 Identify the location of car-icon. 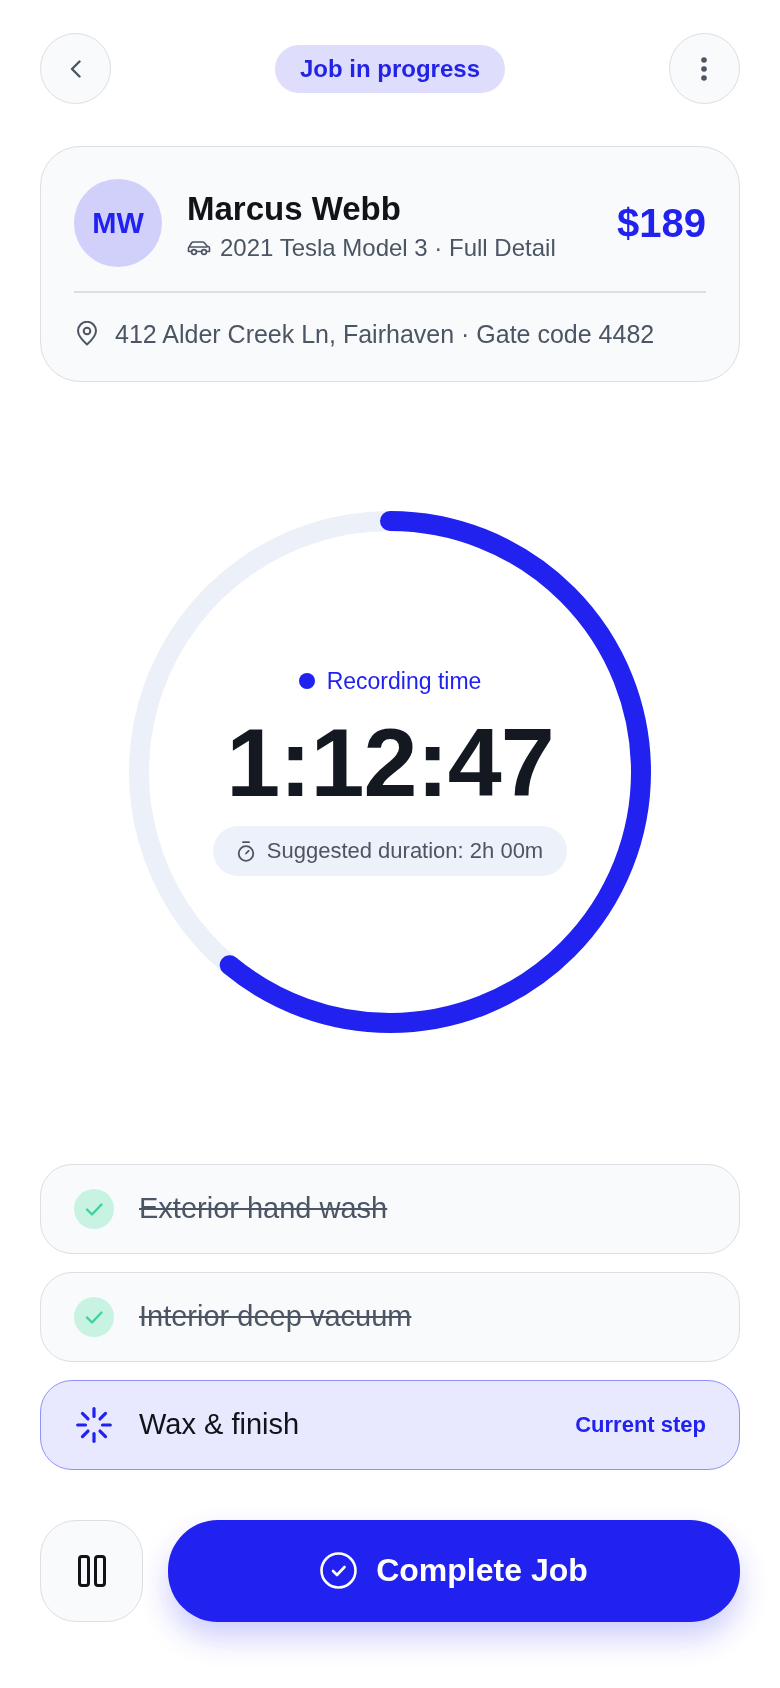
(199, 247).